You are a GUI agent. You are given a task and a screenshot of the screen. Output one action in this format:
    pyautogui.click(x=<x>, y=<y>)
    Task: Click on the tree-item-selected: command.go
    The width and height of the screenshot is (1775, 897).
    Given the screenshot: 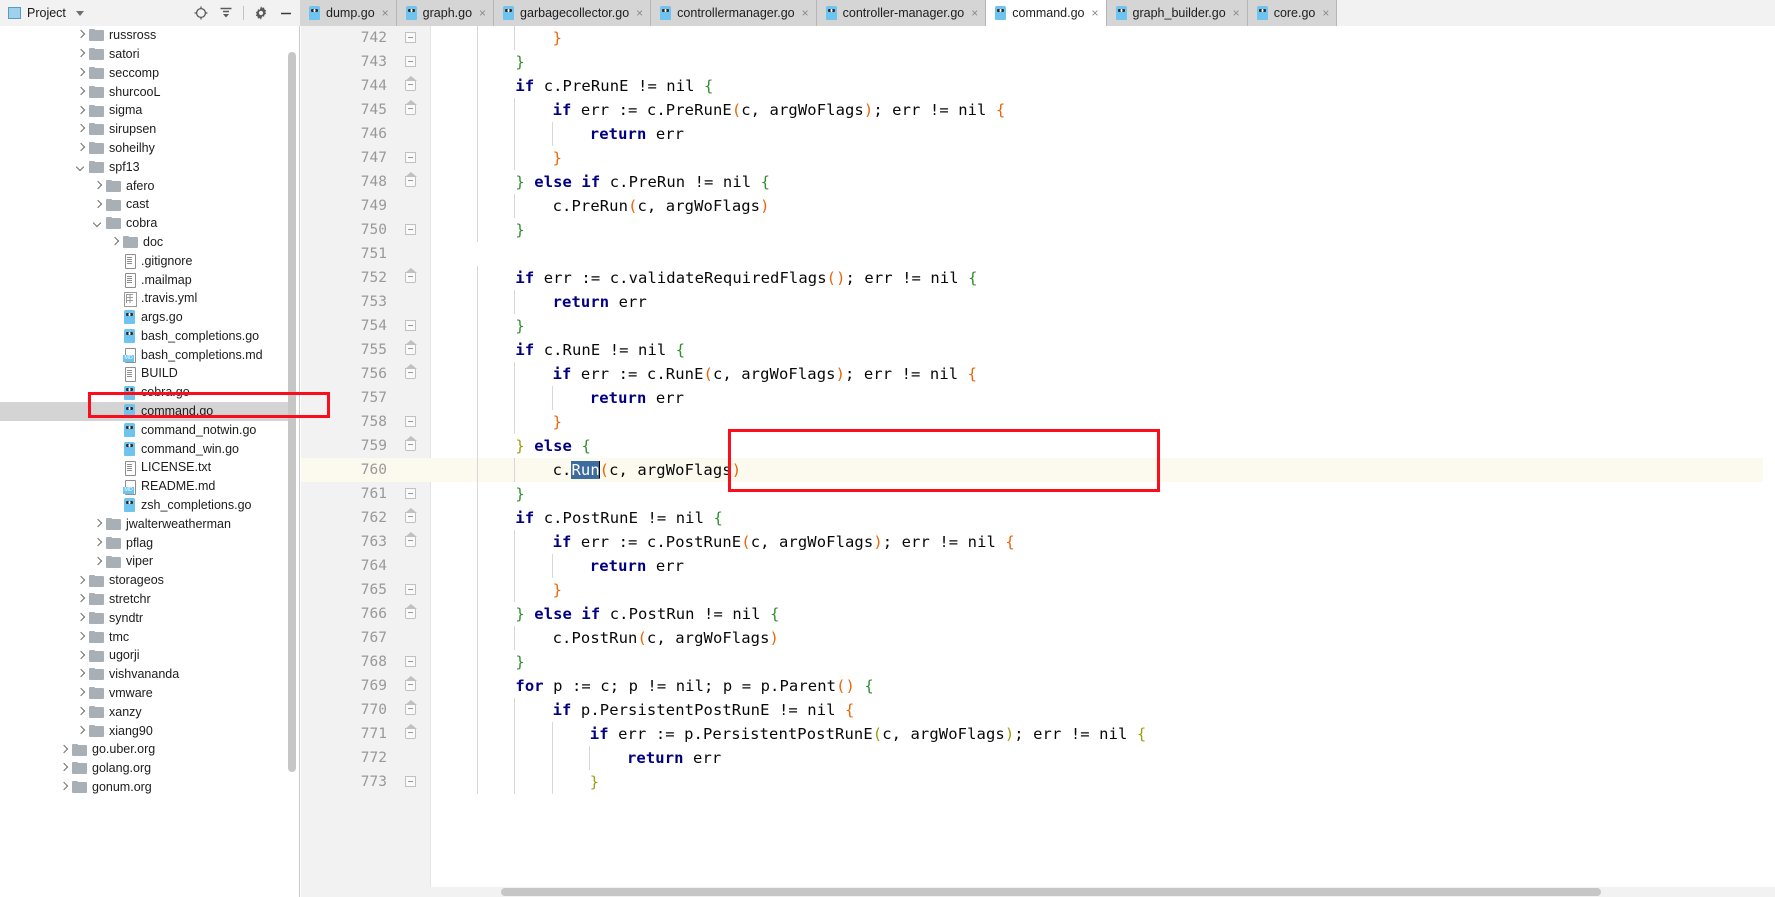 What is the action you would take?
    pyautogui.click(x=145, y=411)
    